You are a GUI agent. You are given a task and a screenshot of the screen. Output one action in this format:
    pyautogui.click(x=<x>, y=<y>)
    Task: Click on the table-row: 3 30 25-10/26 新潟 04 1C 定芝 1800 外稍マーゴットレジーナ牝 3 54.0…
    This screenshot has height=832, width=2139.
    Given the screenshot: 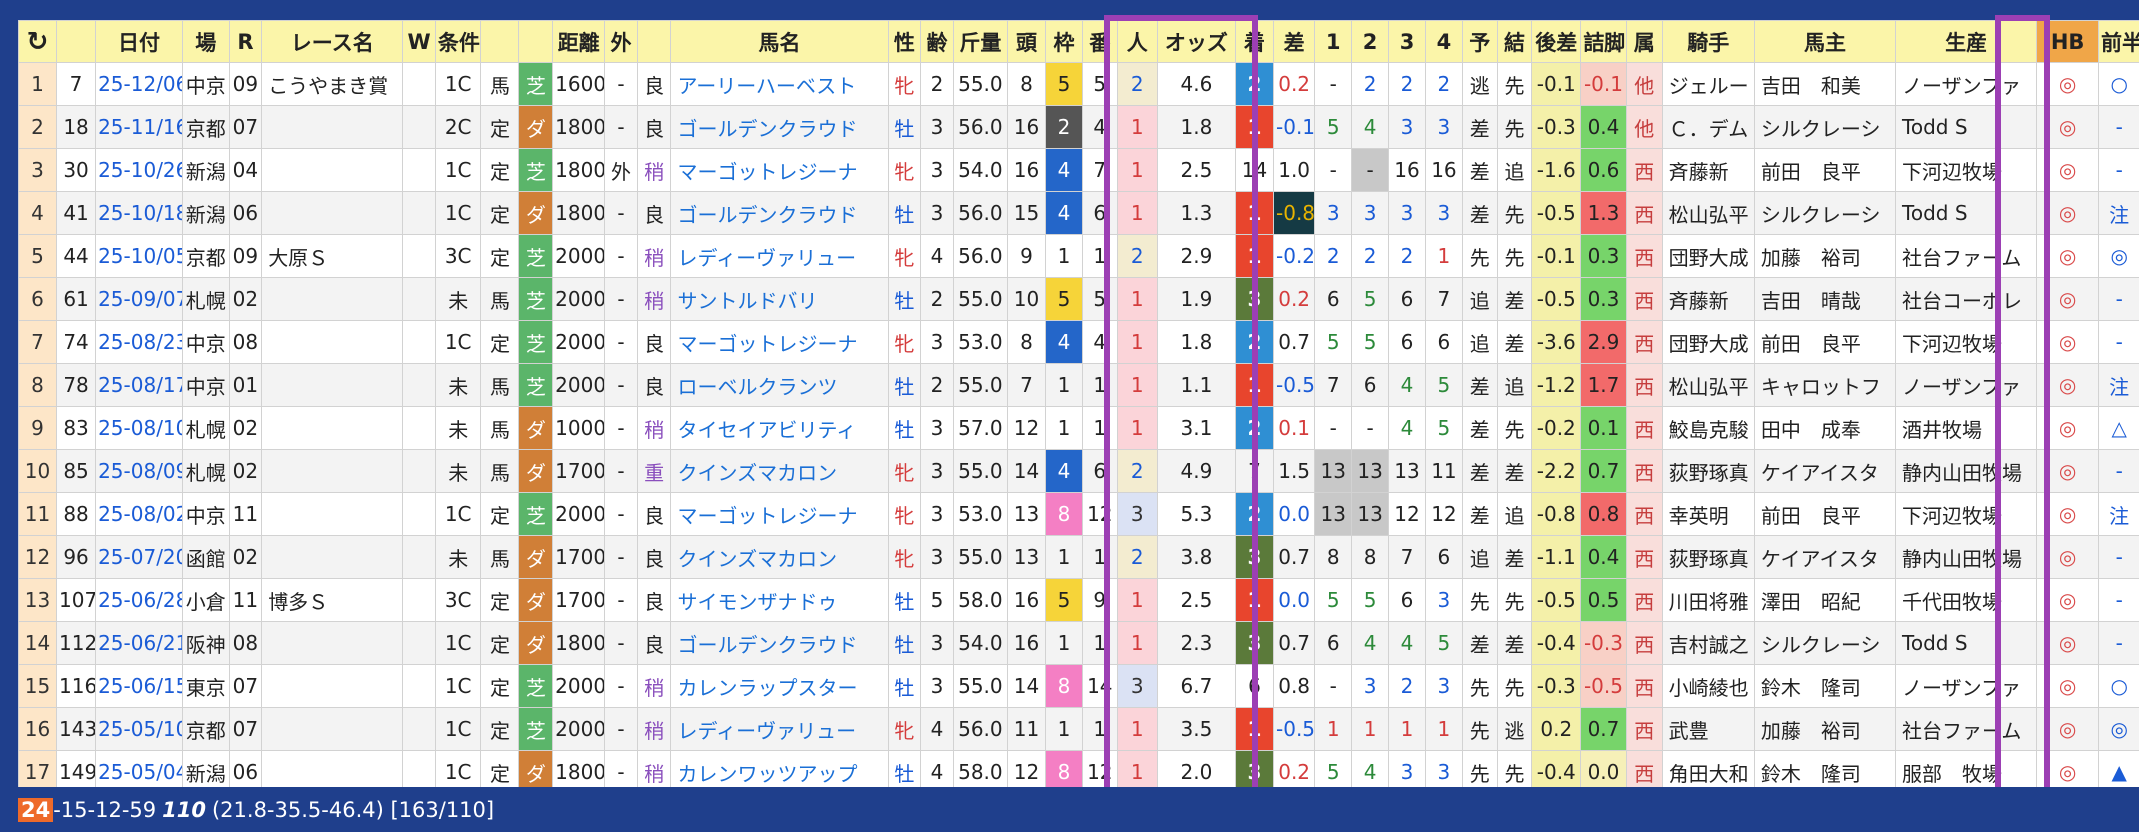 What is the action you would take?
    pyautogui.click(x=1078, y=170)
    